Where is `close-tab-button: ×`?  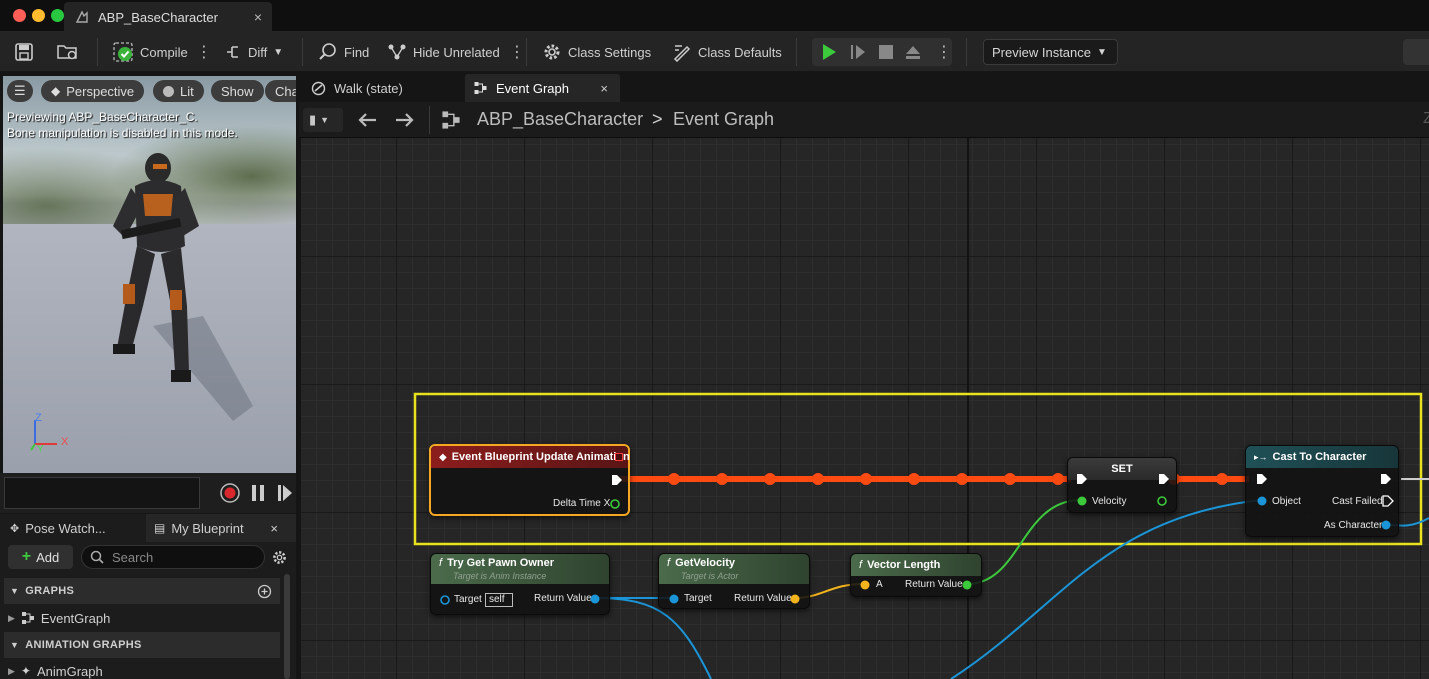 close-tab-button: × is located at coordinates (258, 17).